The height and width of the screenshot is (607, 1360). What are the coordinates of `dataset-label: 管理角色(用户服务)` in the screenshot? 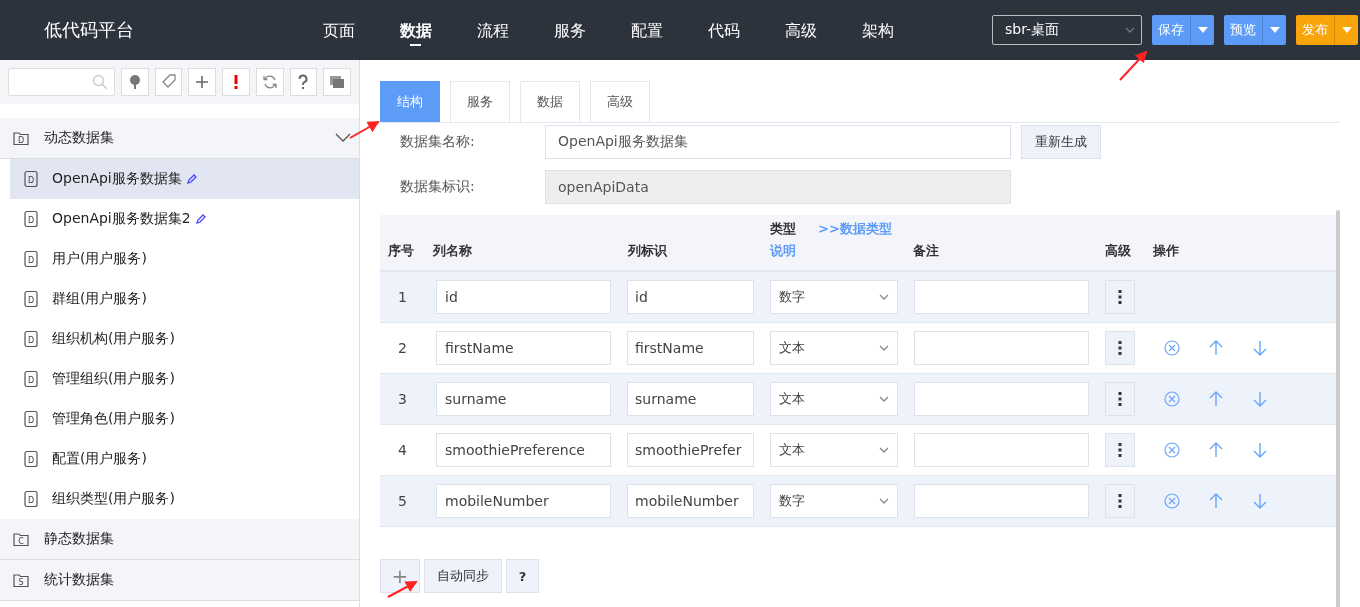 It's located at (113, 419).